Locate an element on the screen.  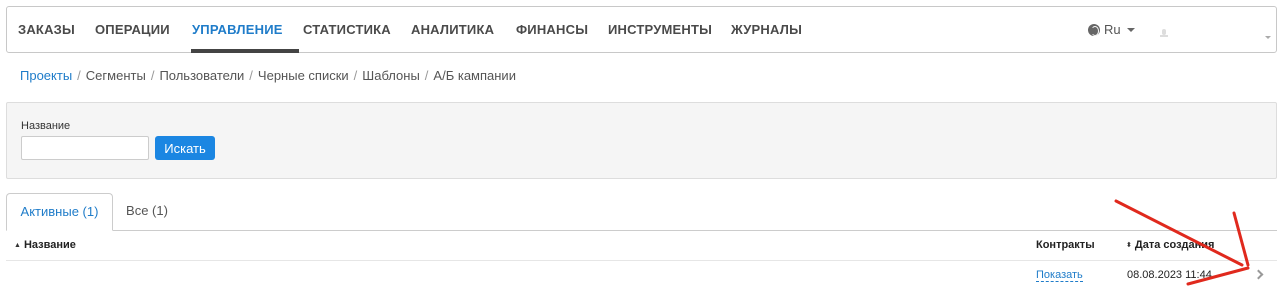
chevron-down-icon is located at coordinates (1130, 29).